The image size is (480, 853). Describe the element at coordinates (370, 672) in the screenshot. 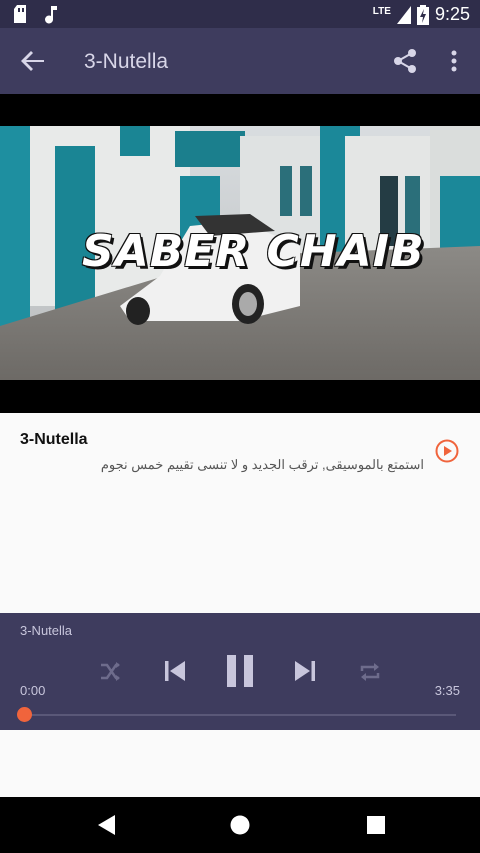

I see `repeat-icon` at that location.